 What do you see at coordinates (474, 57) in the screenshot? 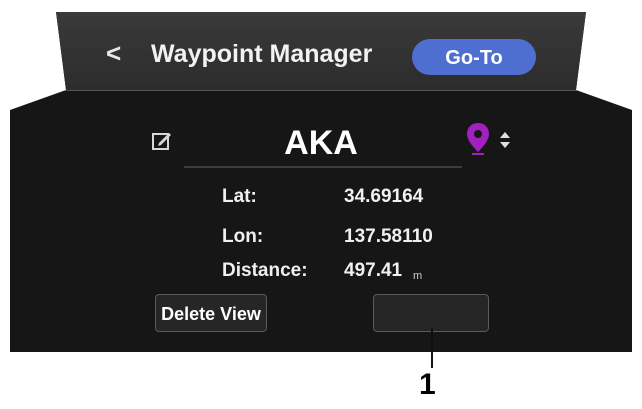
I see `goto-button: Go-To` at bounding box center [474, 57].